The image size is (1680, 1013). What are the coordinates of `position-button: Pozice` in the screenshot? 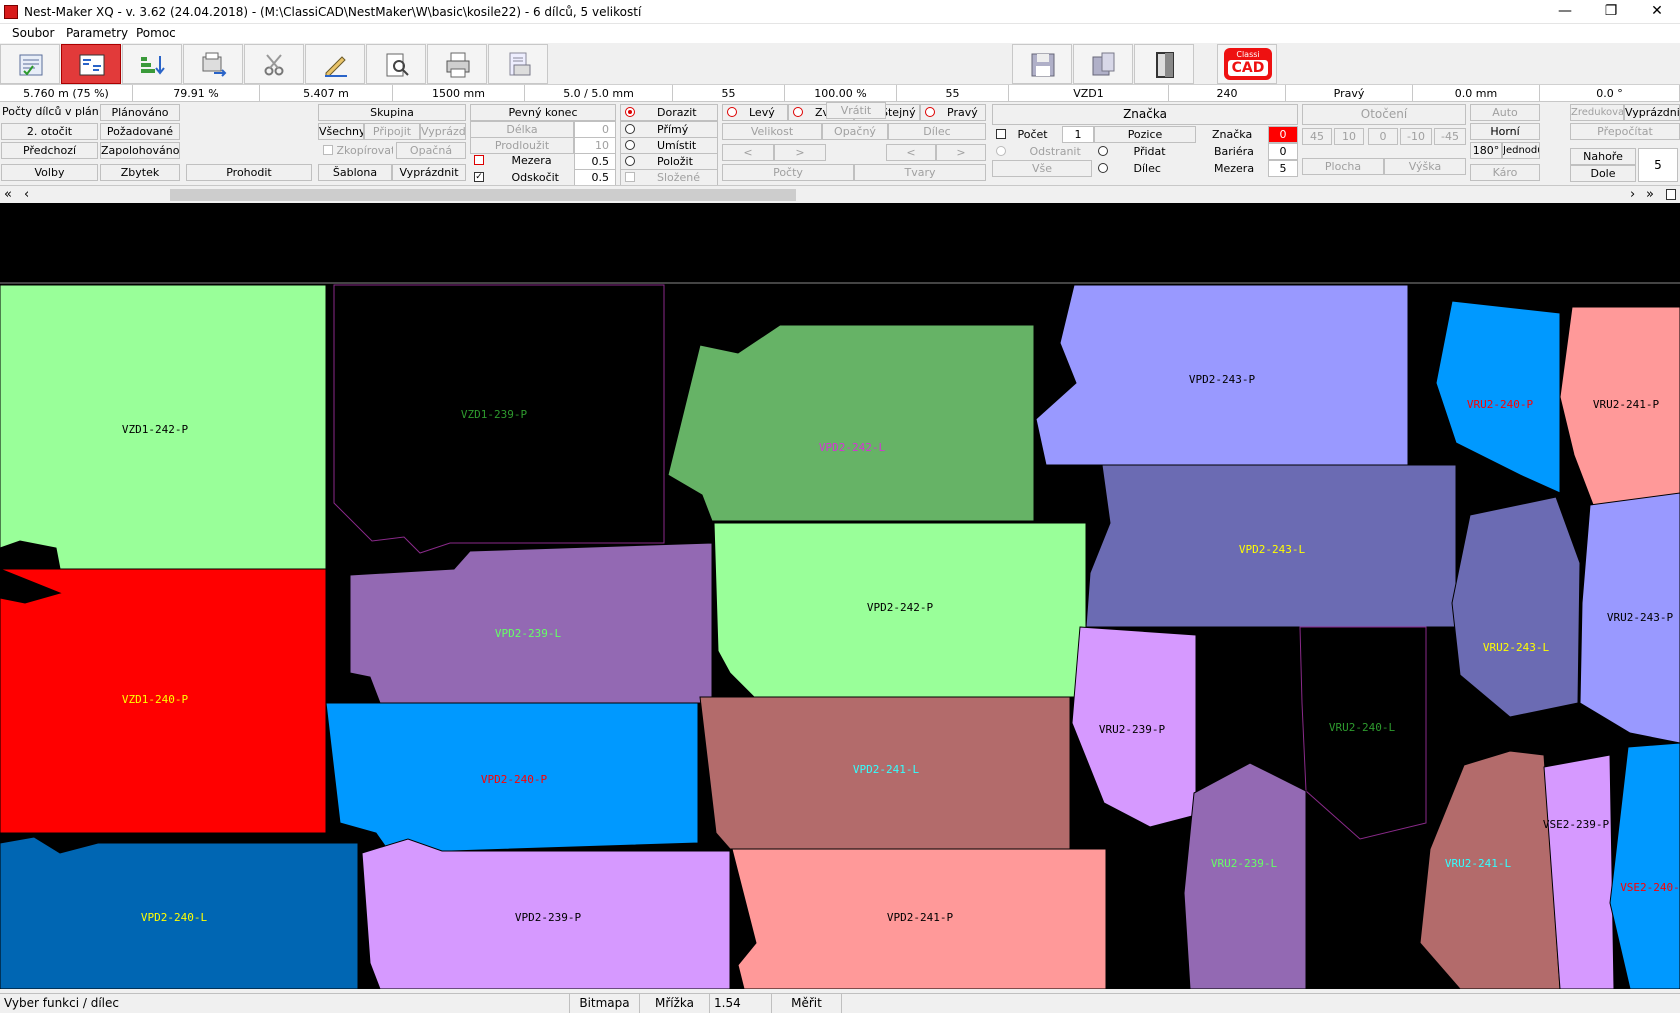 It's located at (1145, 134).